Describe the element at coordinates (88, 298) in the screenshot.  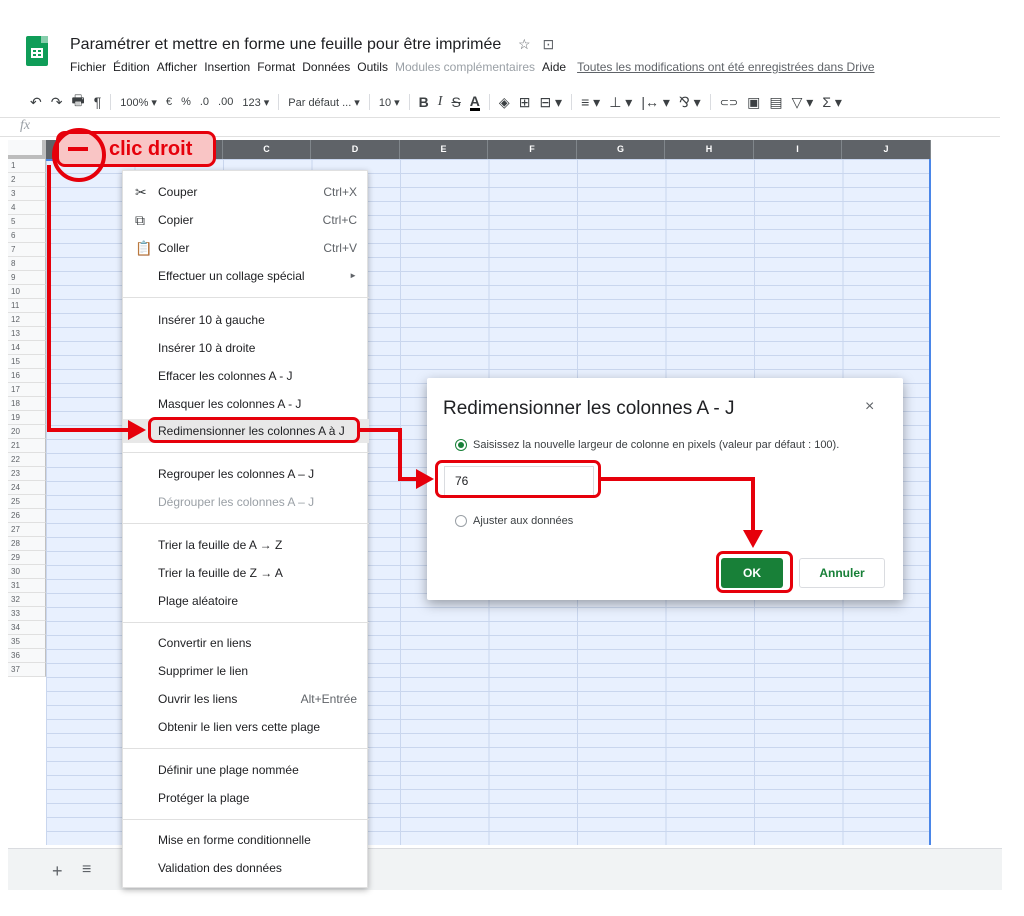
I see `arrow-to-resize-item` at that location.